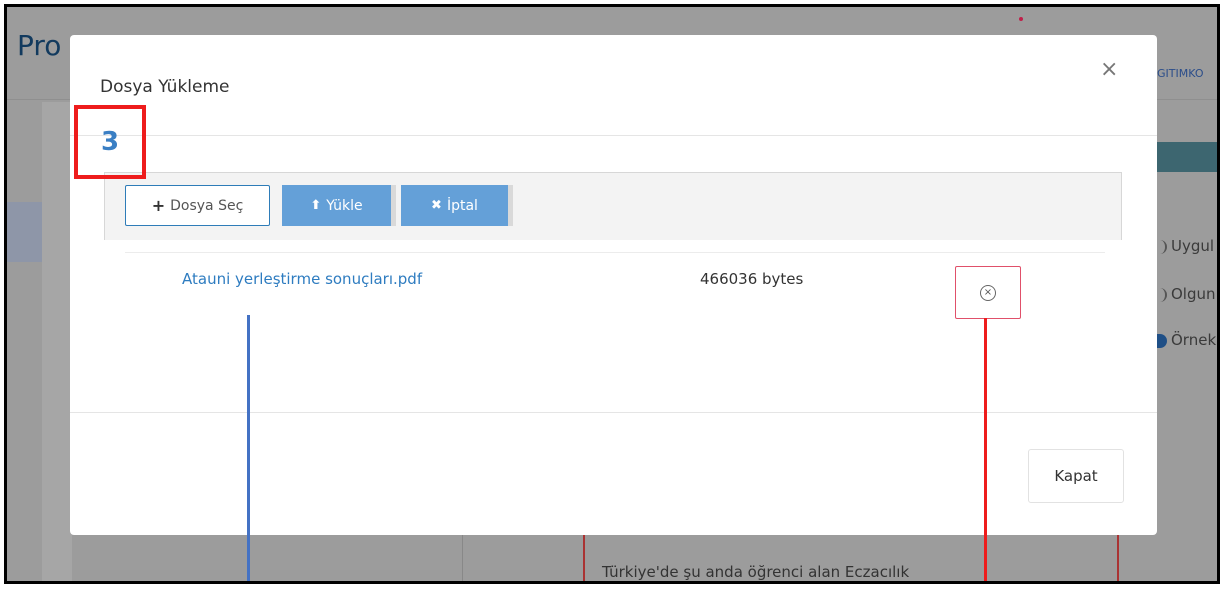 The height and width of the screenshot is (590, 1224). What do you see at coordinates (1109, 69) in the screenshot?
I see `close-icon: ×` at bounding box center [1109, 69].